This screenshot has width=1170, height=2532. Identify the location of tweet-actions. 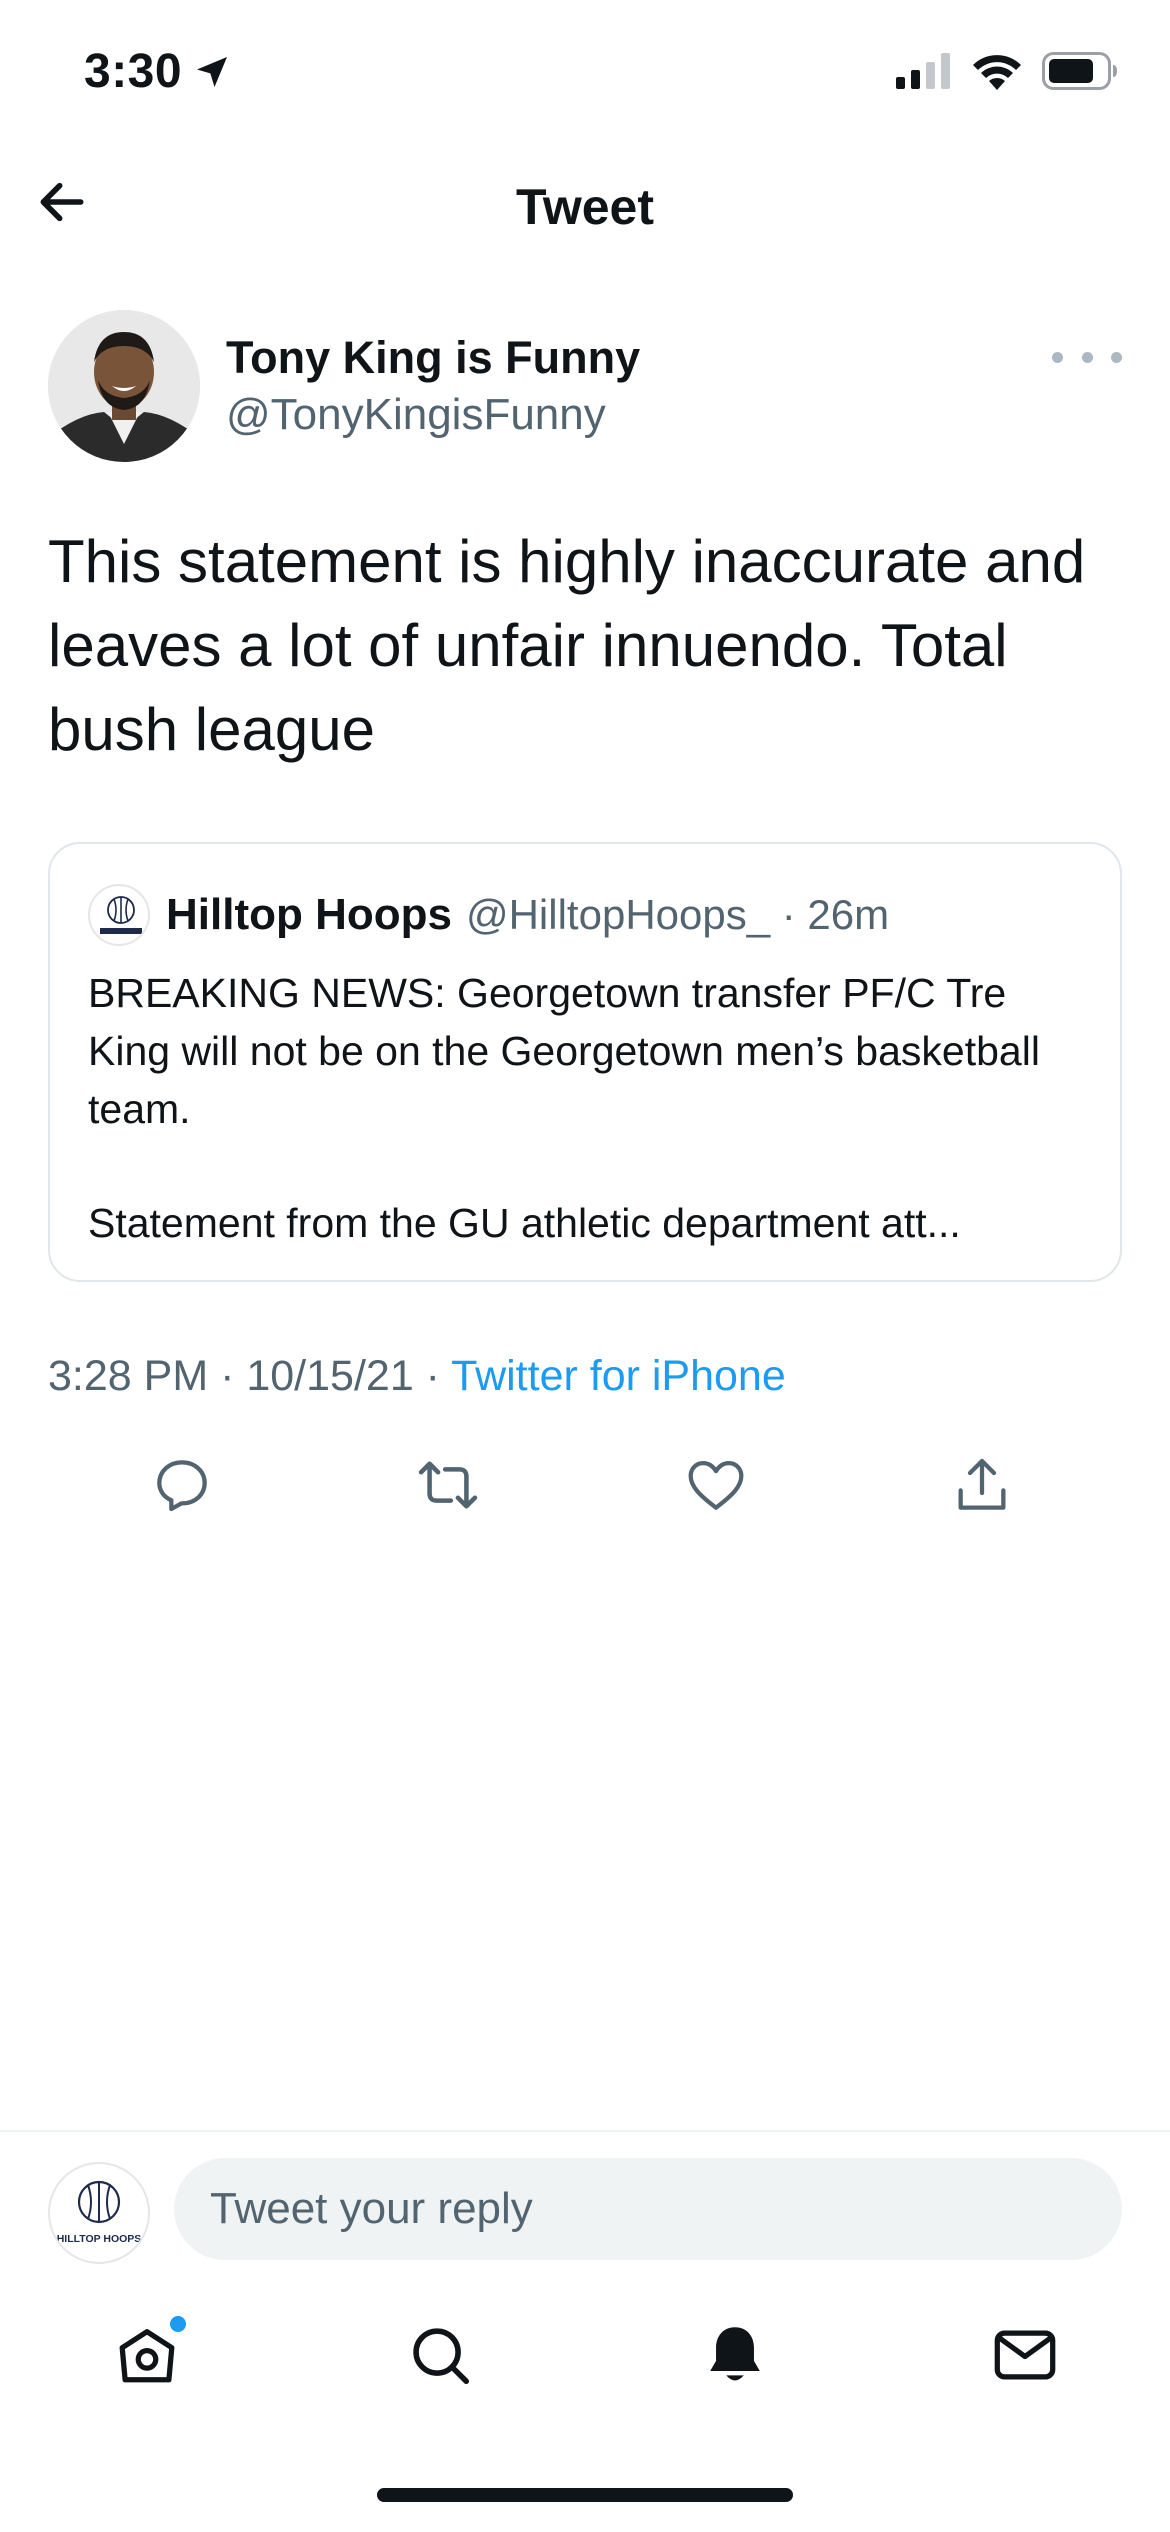
(585, 1485).